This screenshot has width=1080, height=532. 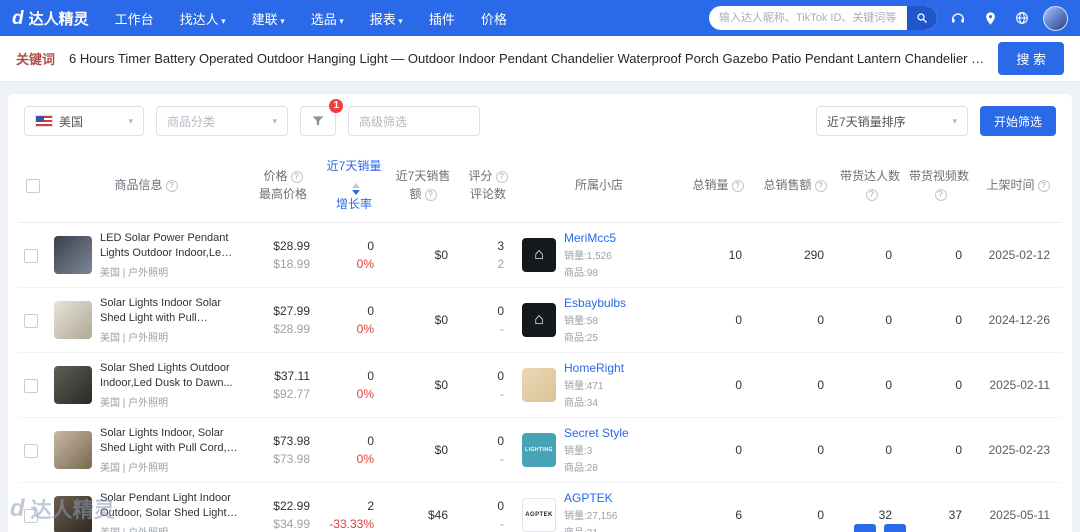 What do you see at coordinates (718, 320) in the screenshot?
I see `total-sales: 0` at bounding box center [718, 320].